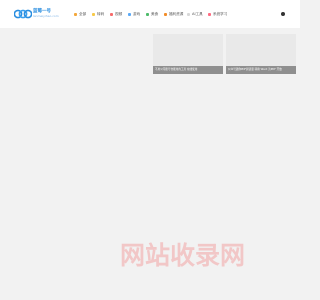 Image resolution: width=320 pixels, height=300 pixels. Describe the element at coordinates (46, 16) in the screenshot. I see `logo-subtitle: lanmeiyihao.com` at that location.